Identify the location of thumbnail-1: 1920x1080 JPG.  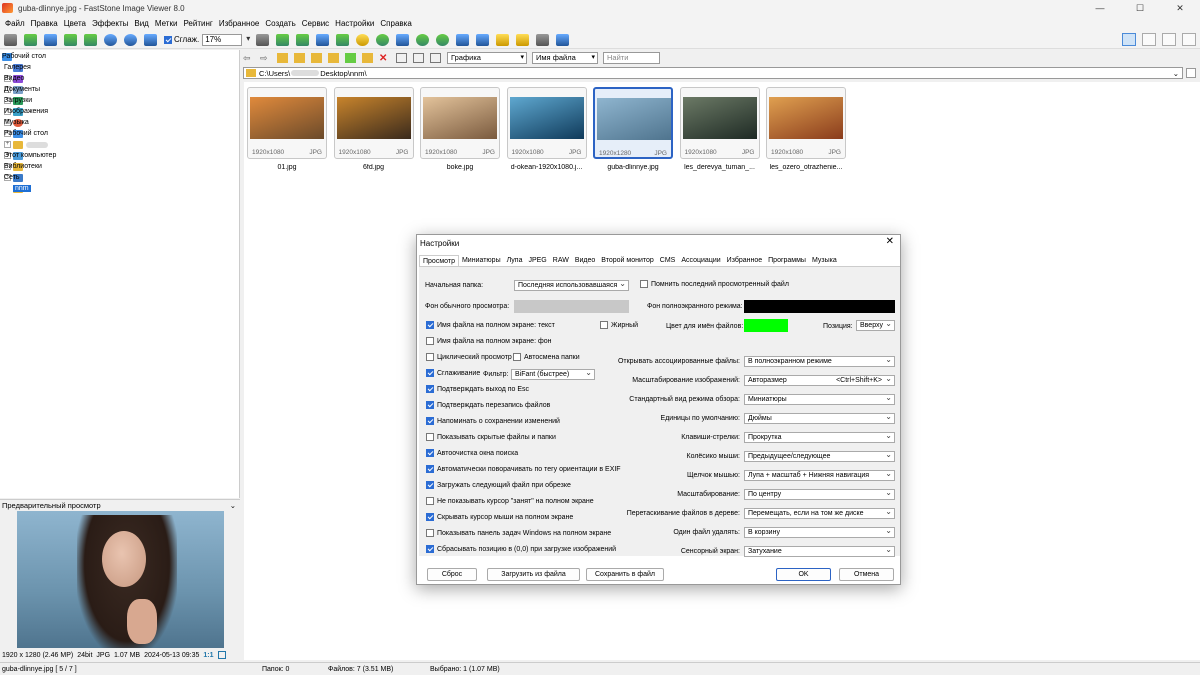
(287, 123).